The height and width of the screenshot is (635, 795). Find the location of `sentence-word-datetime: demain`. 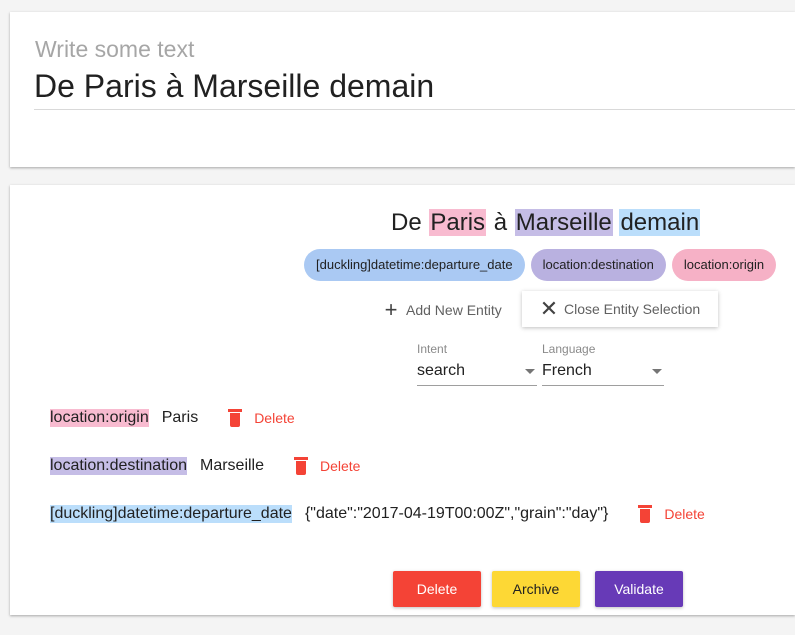

sentence-word-datetime: demain is located at coordinates (660, 222).